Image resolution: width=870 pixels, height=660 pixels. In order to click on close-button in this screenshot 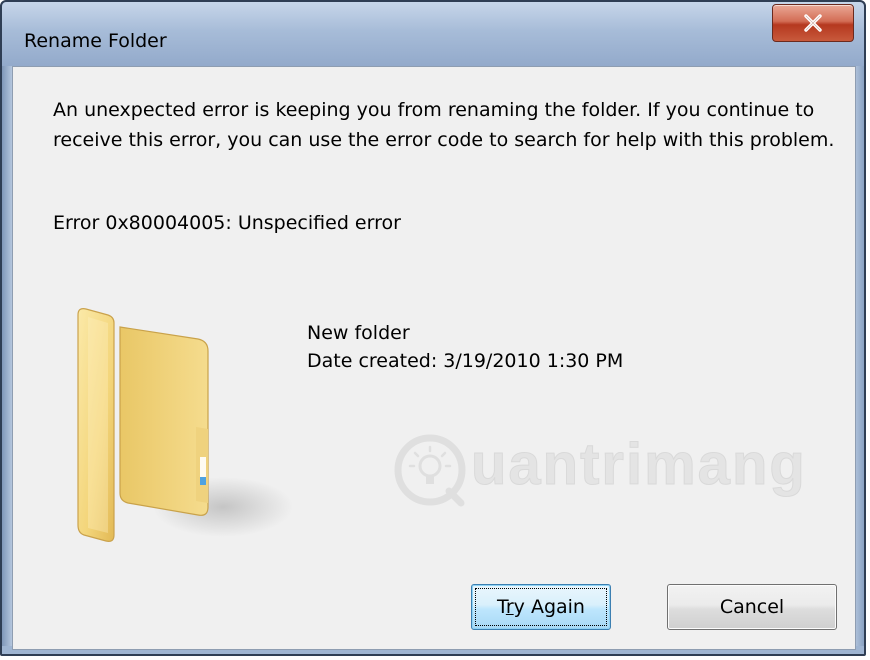, I will do `click(813, 23)`.